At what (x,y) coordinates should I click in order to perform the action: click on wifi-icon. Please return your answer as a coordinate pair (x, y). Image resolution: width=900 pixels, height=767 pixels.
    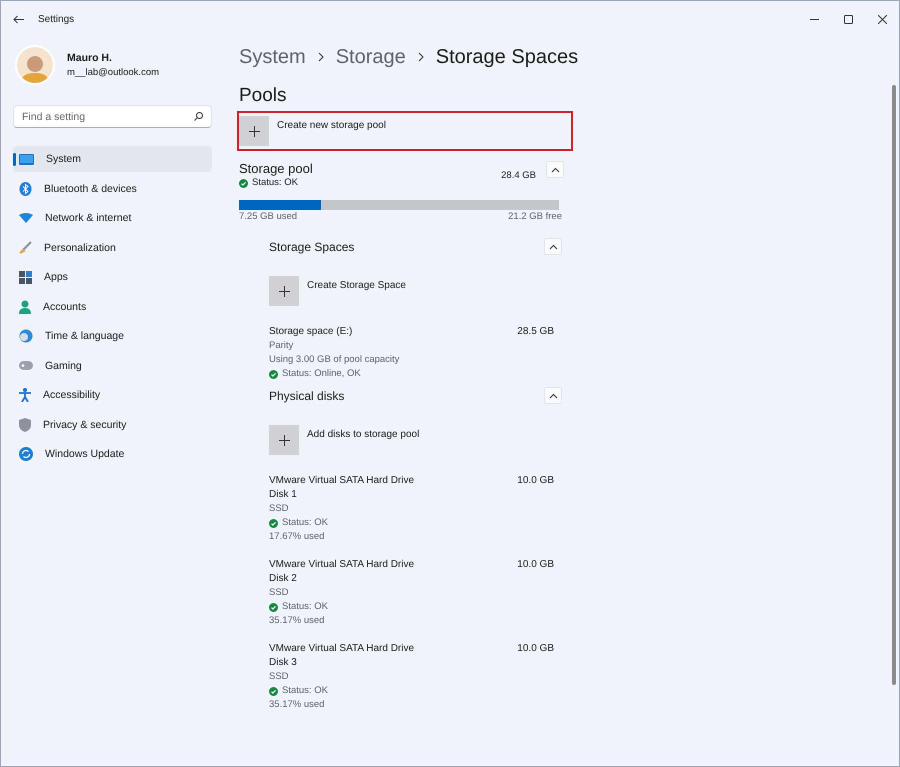
    Looking at the image, I should click on (26, 218).